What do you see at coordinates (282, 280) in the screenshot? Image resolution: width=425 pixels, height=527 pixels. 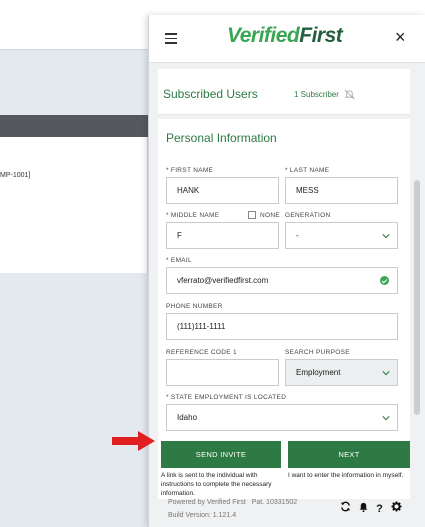 I see `email-field: vferrato@verifiedfirst.com` at bounding box center [282, 280].